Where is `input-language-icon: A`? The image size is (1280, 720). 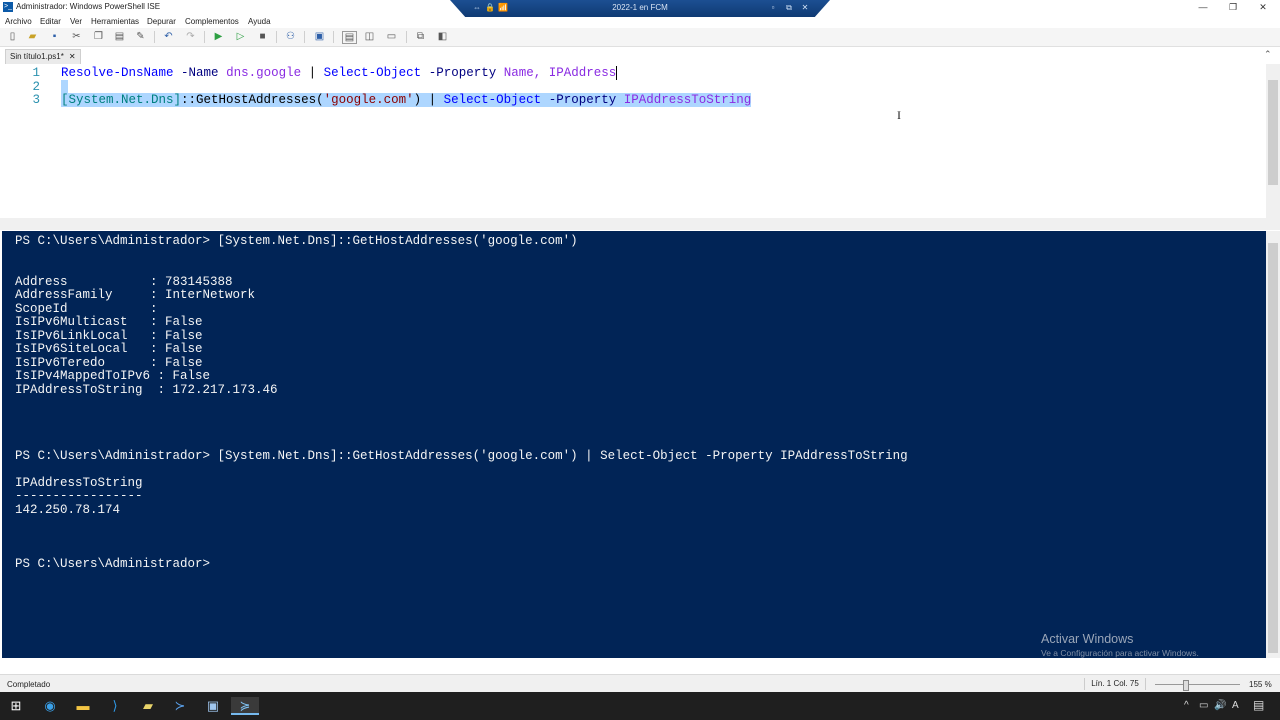 input-language-icon: A is located at coordinates (1235, 705).